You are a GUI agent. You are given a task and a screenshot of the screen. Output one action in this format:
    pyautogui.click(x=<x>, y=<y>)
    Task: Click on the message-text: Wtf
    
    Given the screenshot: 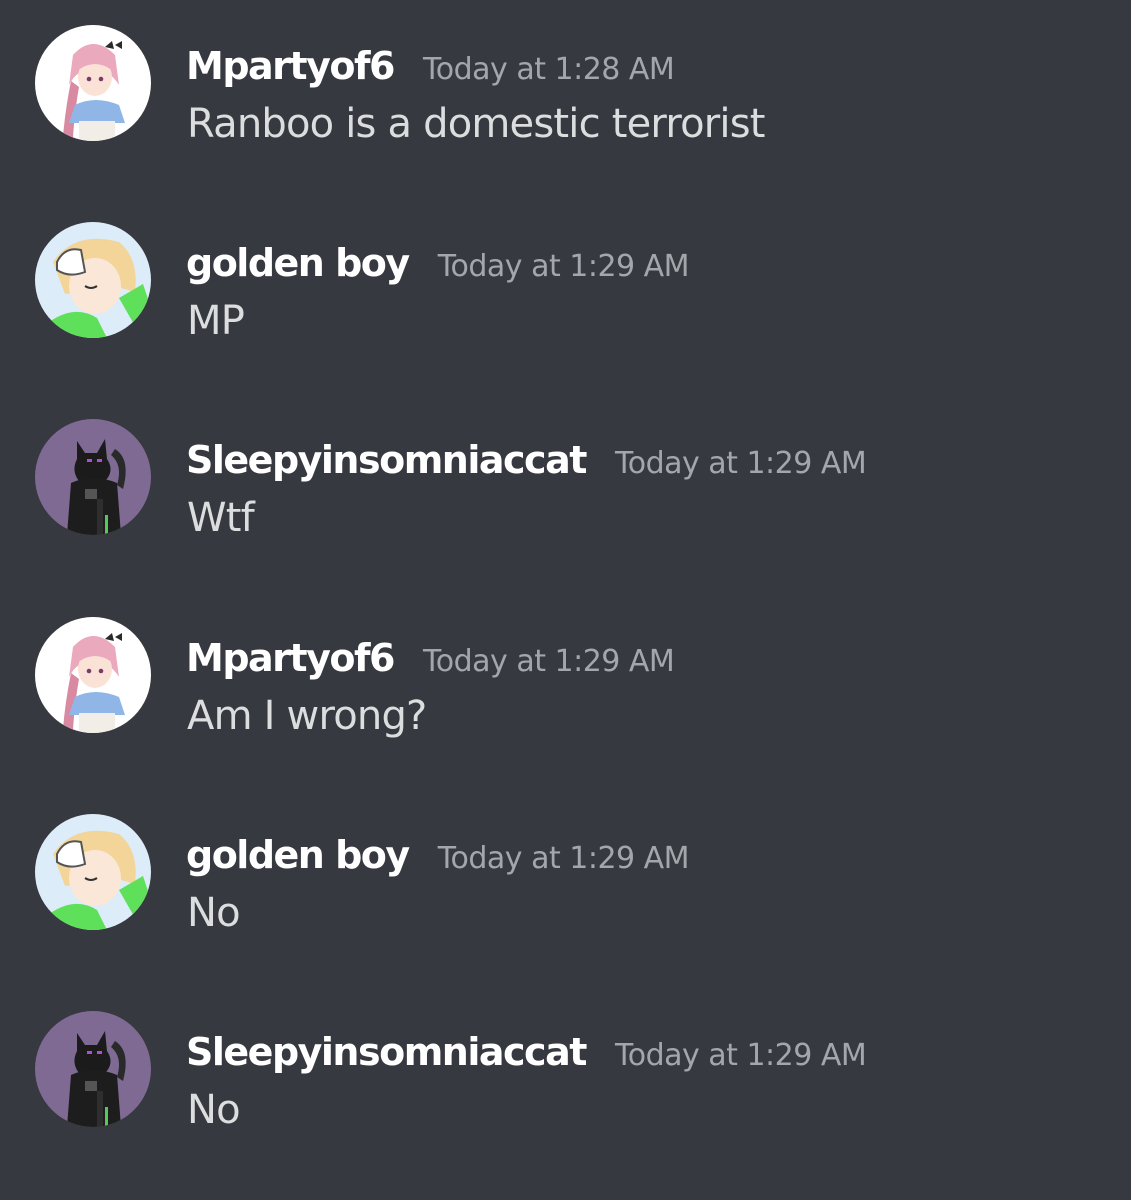 What is the action you would take?
    pyautogui.click(x=221, y=518)
    